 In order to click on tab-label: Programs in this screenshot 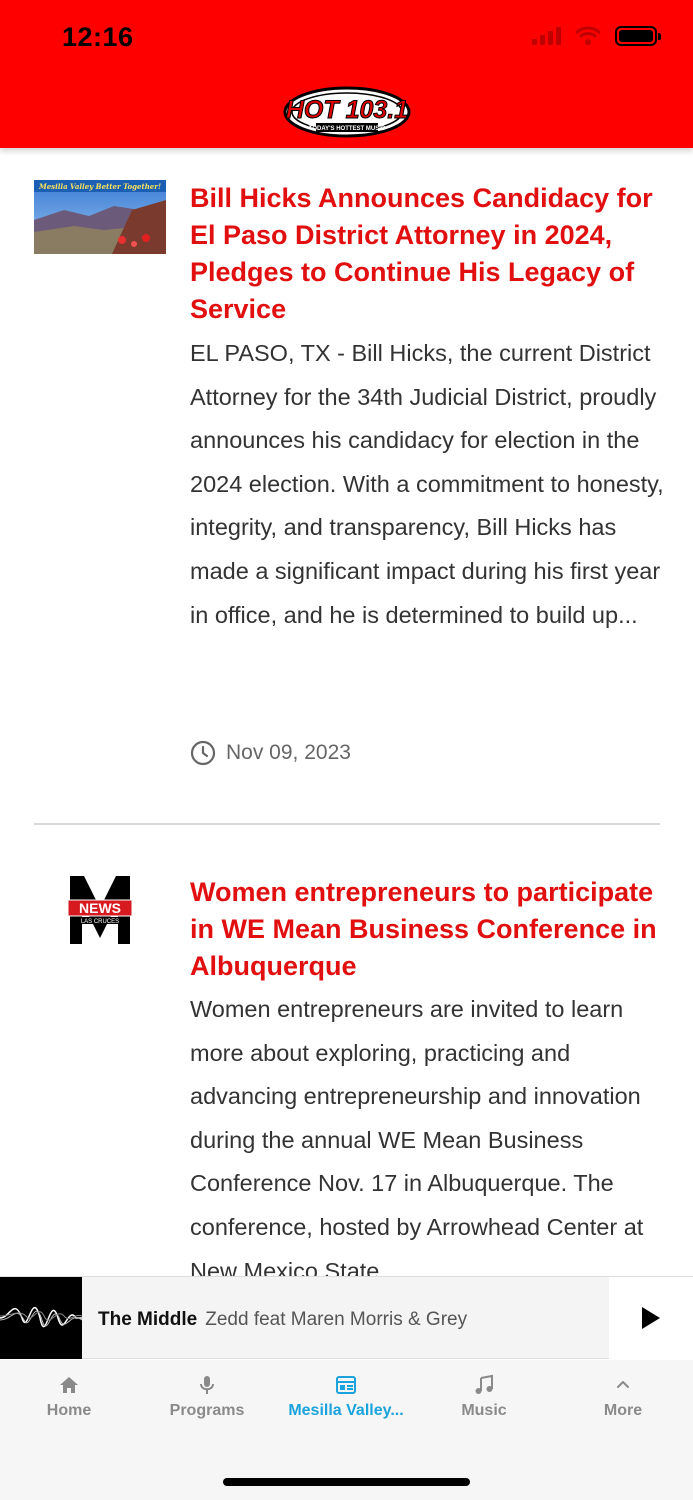, I will do `click(207, 1410)`.